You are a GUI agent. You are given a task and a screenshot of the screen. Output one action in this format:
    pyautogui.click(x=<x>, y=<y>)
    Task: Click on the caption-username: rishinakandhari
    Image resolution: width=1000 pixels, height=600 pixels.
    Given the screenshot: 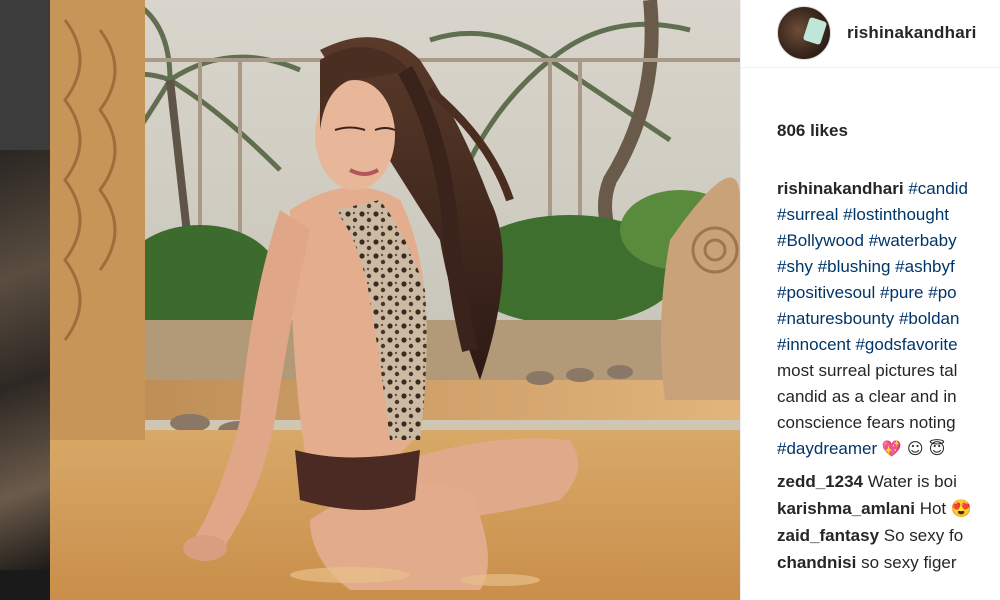 What is the action you would take?
    pyautogui.click(x=840, y=188)
    